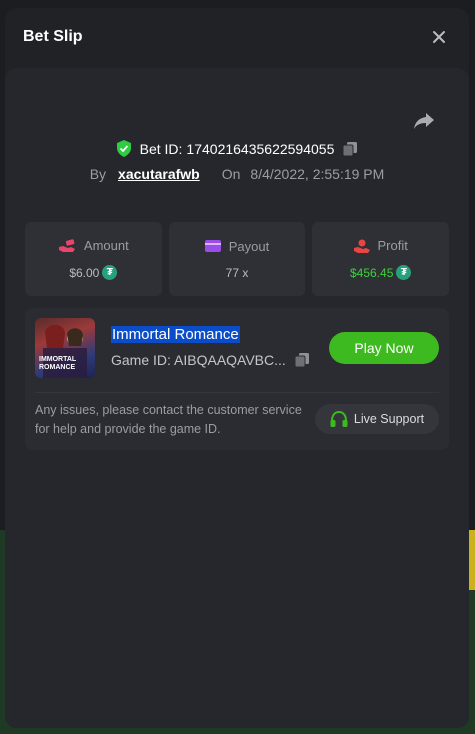  What do you see at coordinates (237, 37) in the screenshot?
I see `modal-header: Bet Slip` at bounding box center [237, 37].